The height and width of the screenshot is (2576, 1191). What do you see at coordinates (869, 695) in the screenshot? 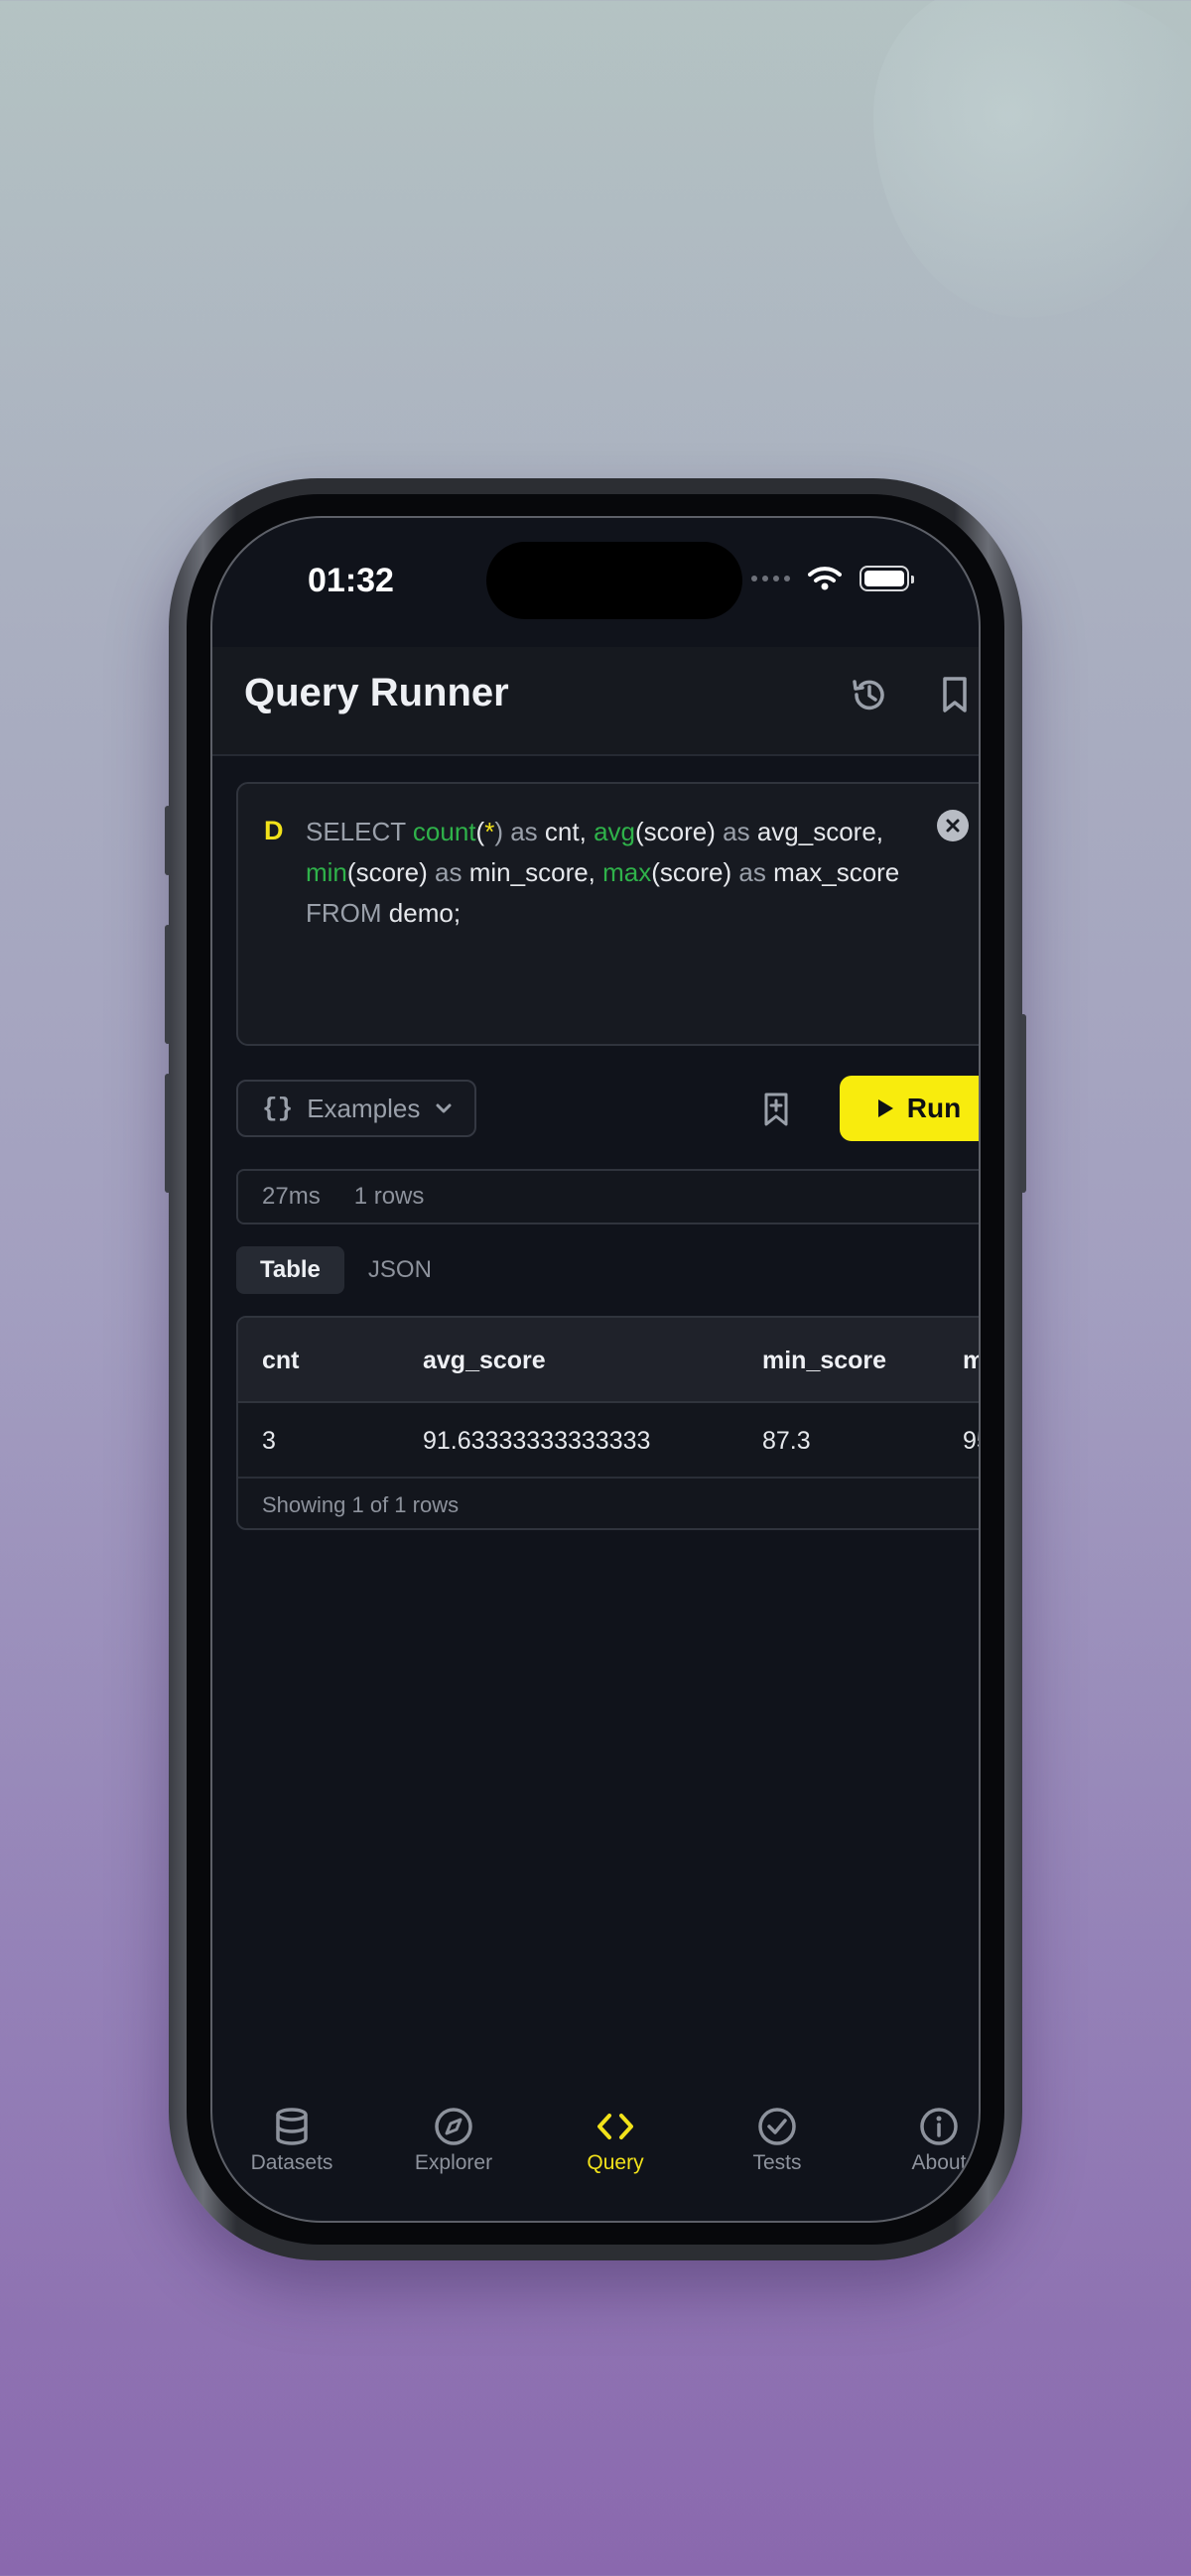
I see `history-icon` at bounding box center [869, 695].